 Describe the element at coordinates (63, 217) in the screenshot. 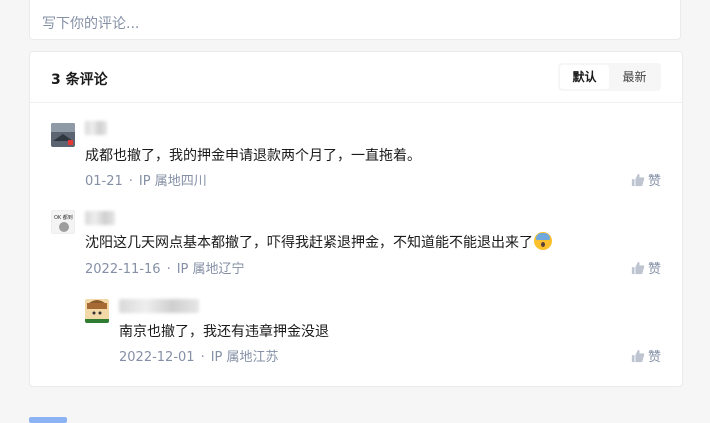

I see `svg-text: OK 都到` at that location.